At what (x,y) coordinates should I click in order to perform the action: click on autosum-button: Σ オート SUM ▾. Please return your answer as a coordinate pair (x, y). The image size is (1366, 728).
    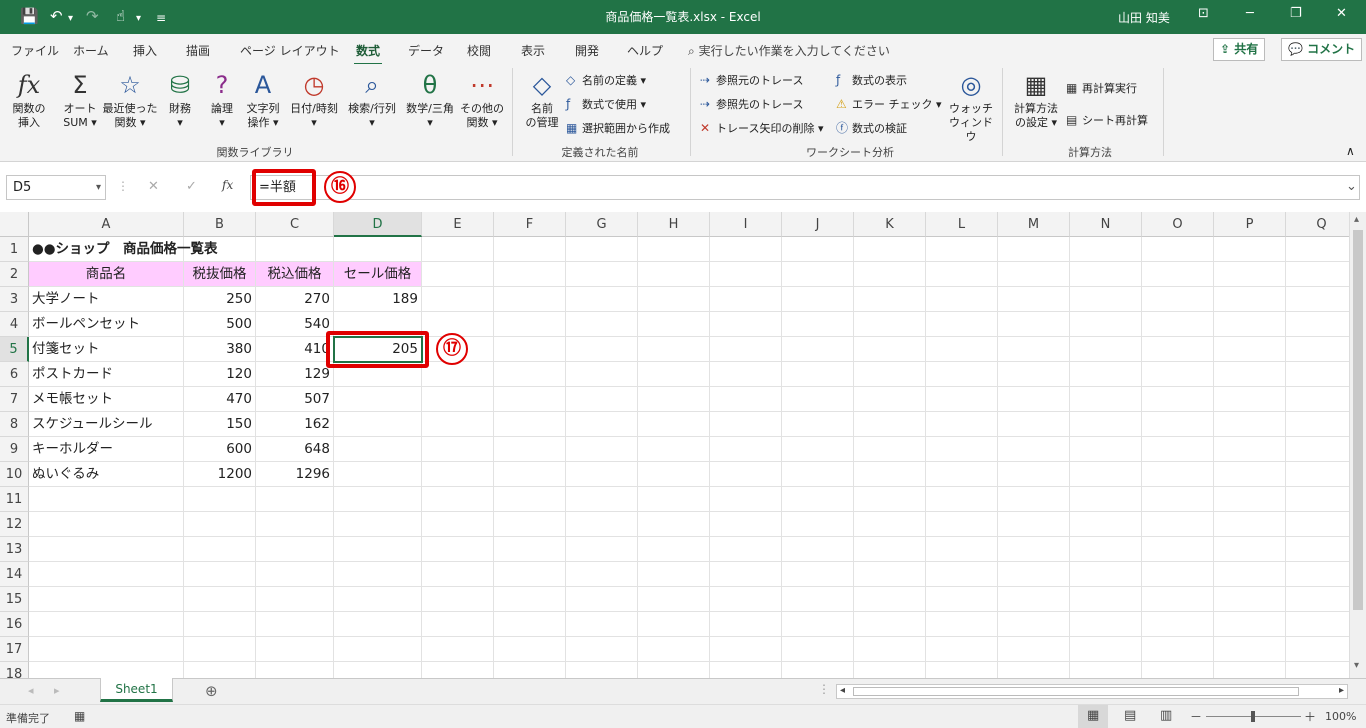
    Looking at the image, I should click on (80, 100).